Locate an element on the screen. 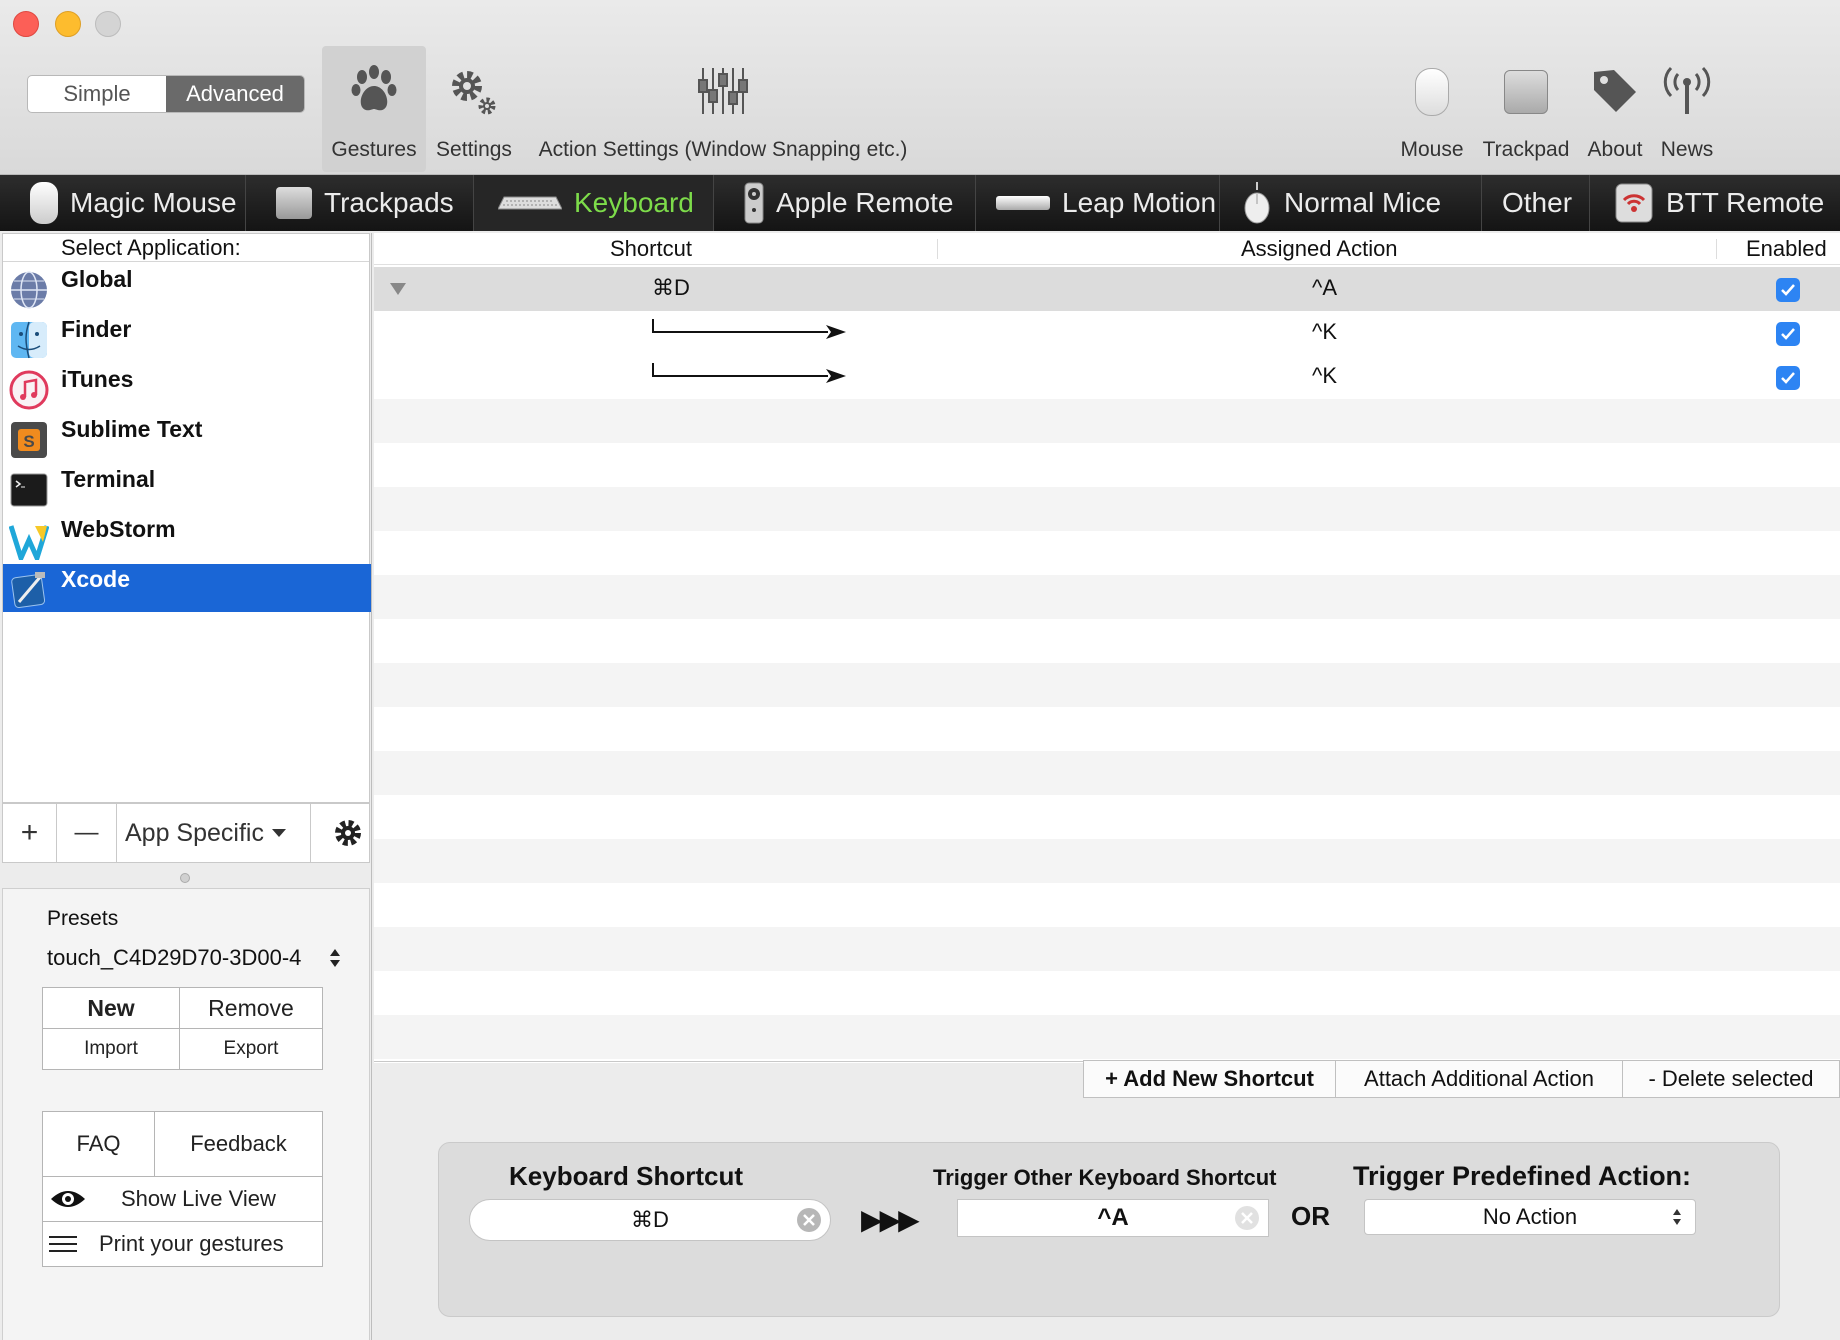 The width and height of the screenshot is (1840, 1340). tab-apple-remote-label: Apple Remote is located at coordinates (865, 202).